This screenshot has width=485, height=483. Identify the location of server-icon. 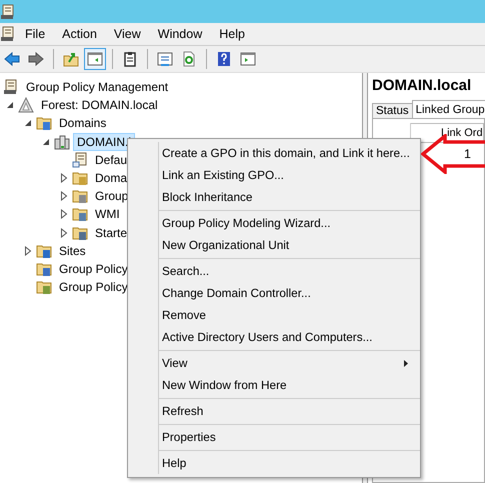
(62, 142).